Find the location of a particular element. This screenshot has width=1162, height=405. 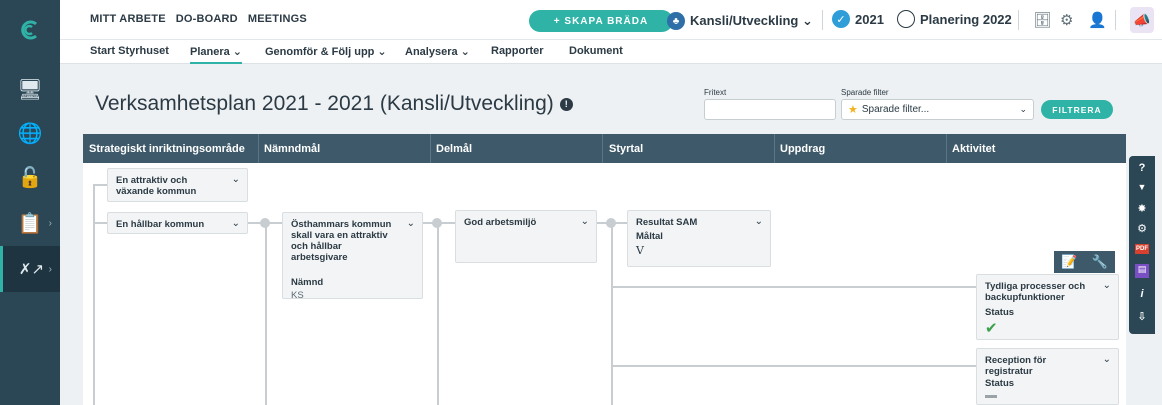

info-circle-icon: i is located at coordinates (1142, 294).